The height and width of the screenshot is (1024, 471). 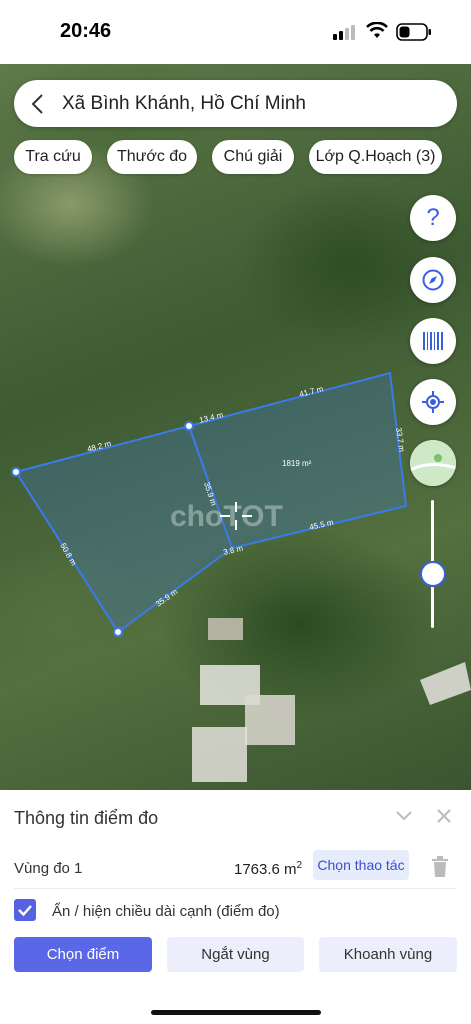 I want to click on show-edge-length-checkbox, so click(x=25, y=910).